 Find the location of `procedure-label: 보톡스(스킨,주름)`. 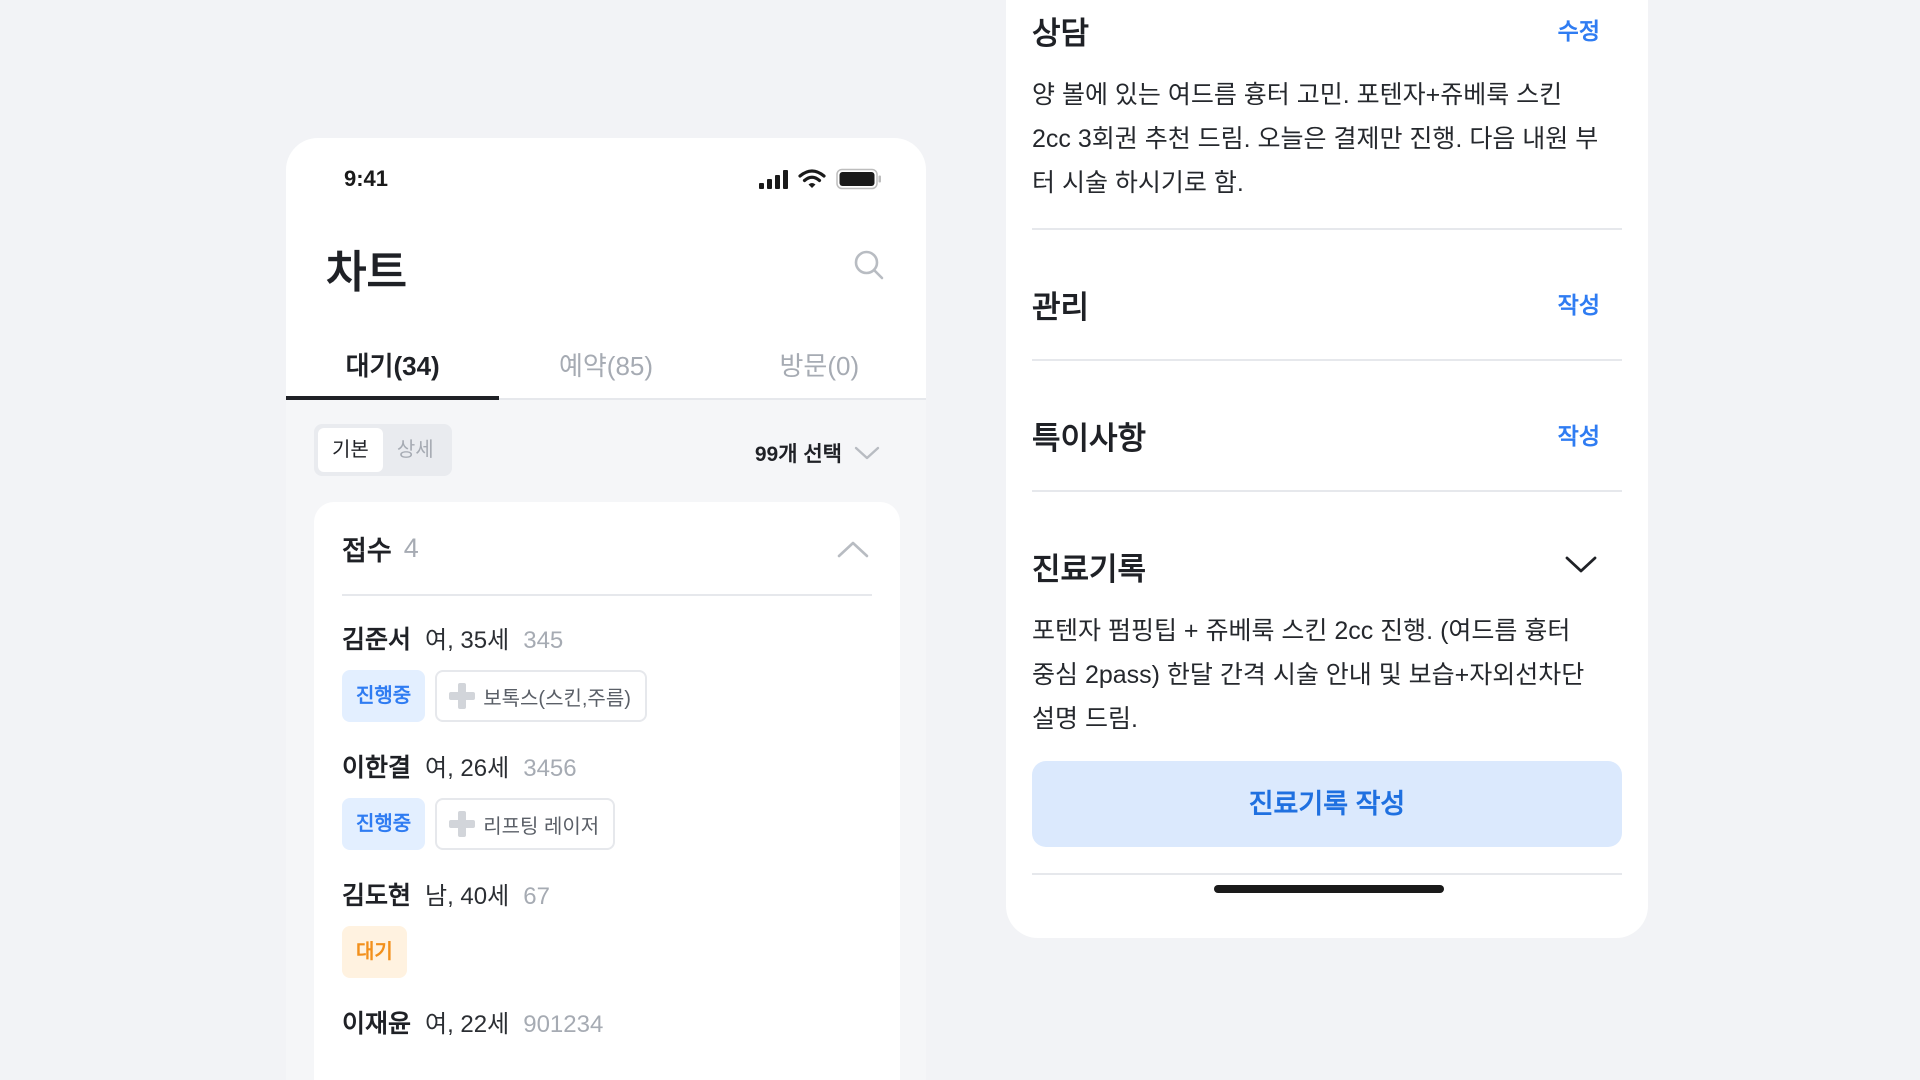

procedure-label: 보톡스(스킨,주름) is located at coordinates (557, 698).